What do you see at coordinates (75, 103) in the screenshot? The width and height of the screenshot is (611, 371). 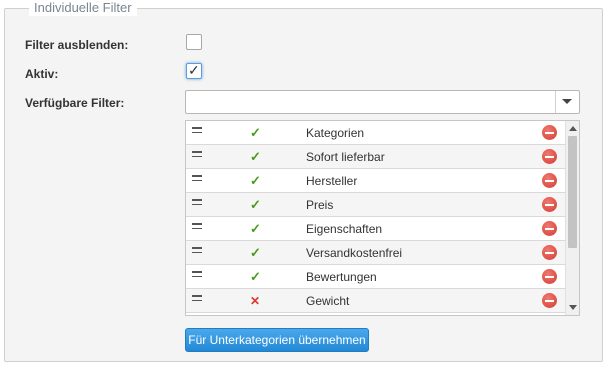 I see `available-filter-label: Verfügbare Filter:` at bounding box center [75, 103].